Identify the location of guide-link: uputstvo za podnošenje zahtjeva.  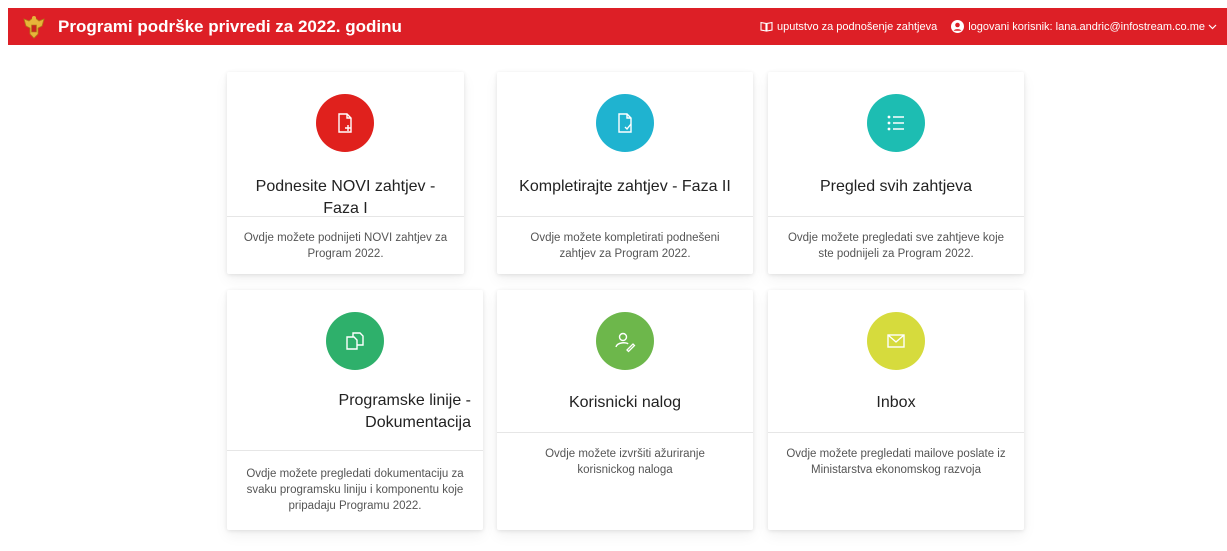
(848, 27).